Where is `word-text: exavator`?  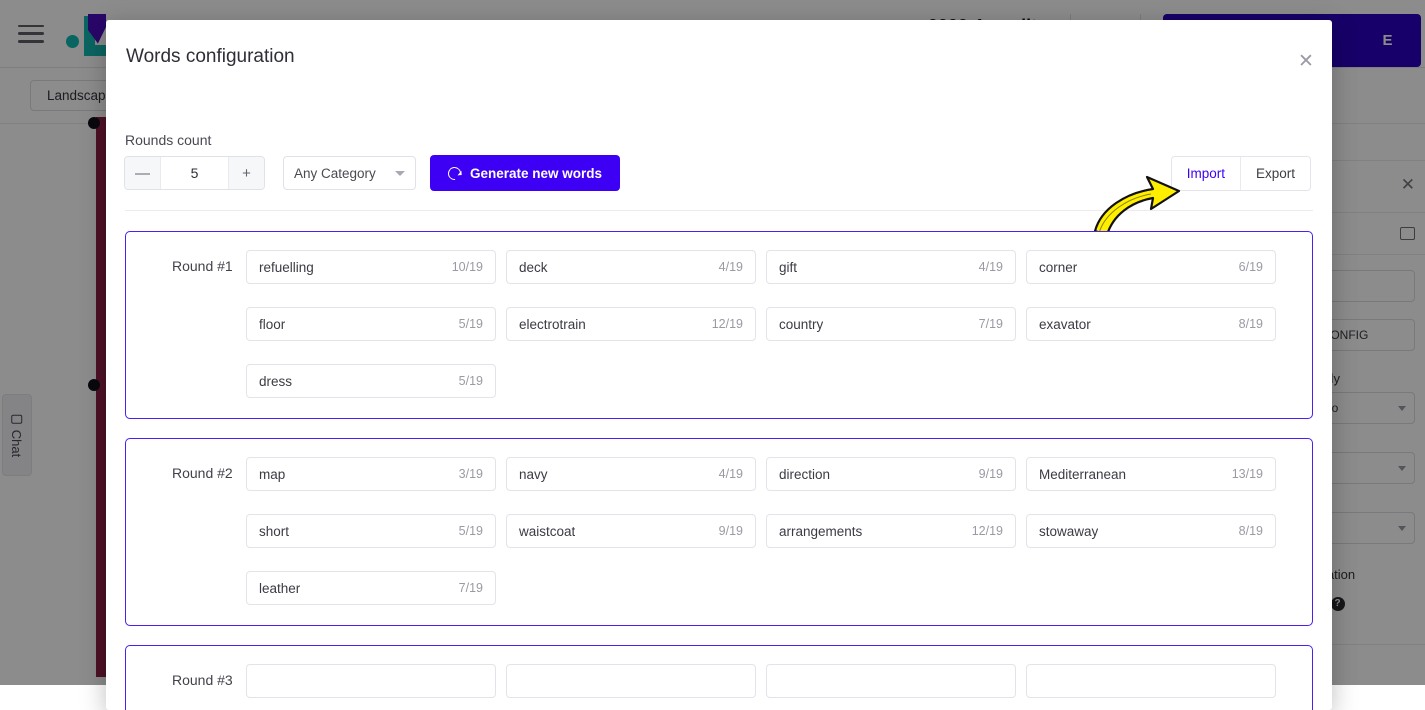
word-text: exavator is located at coordinates (1065, 324).